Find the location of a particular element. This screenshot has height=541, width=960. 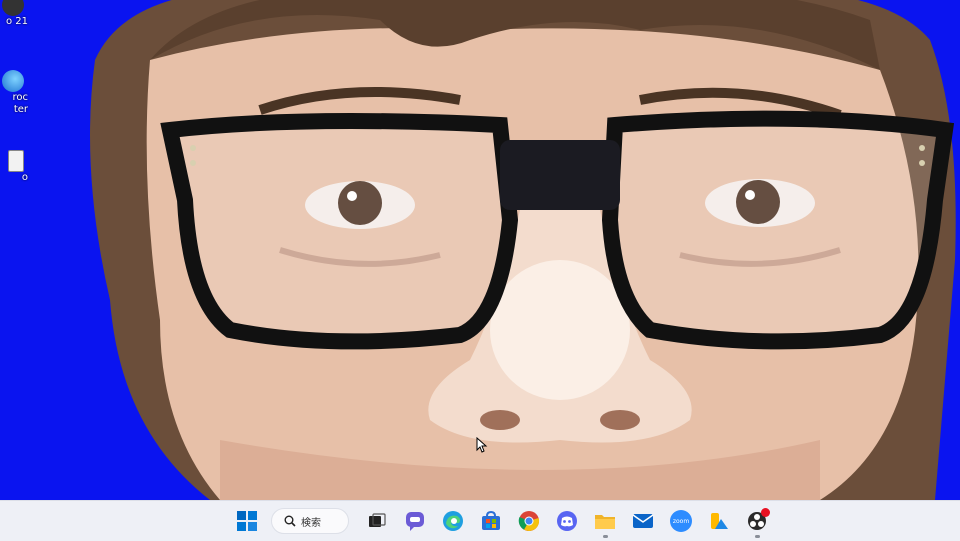

desktop-icon: roc ter is located at coordinates (14, 93).